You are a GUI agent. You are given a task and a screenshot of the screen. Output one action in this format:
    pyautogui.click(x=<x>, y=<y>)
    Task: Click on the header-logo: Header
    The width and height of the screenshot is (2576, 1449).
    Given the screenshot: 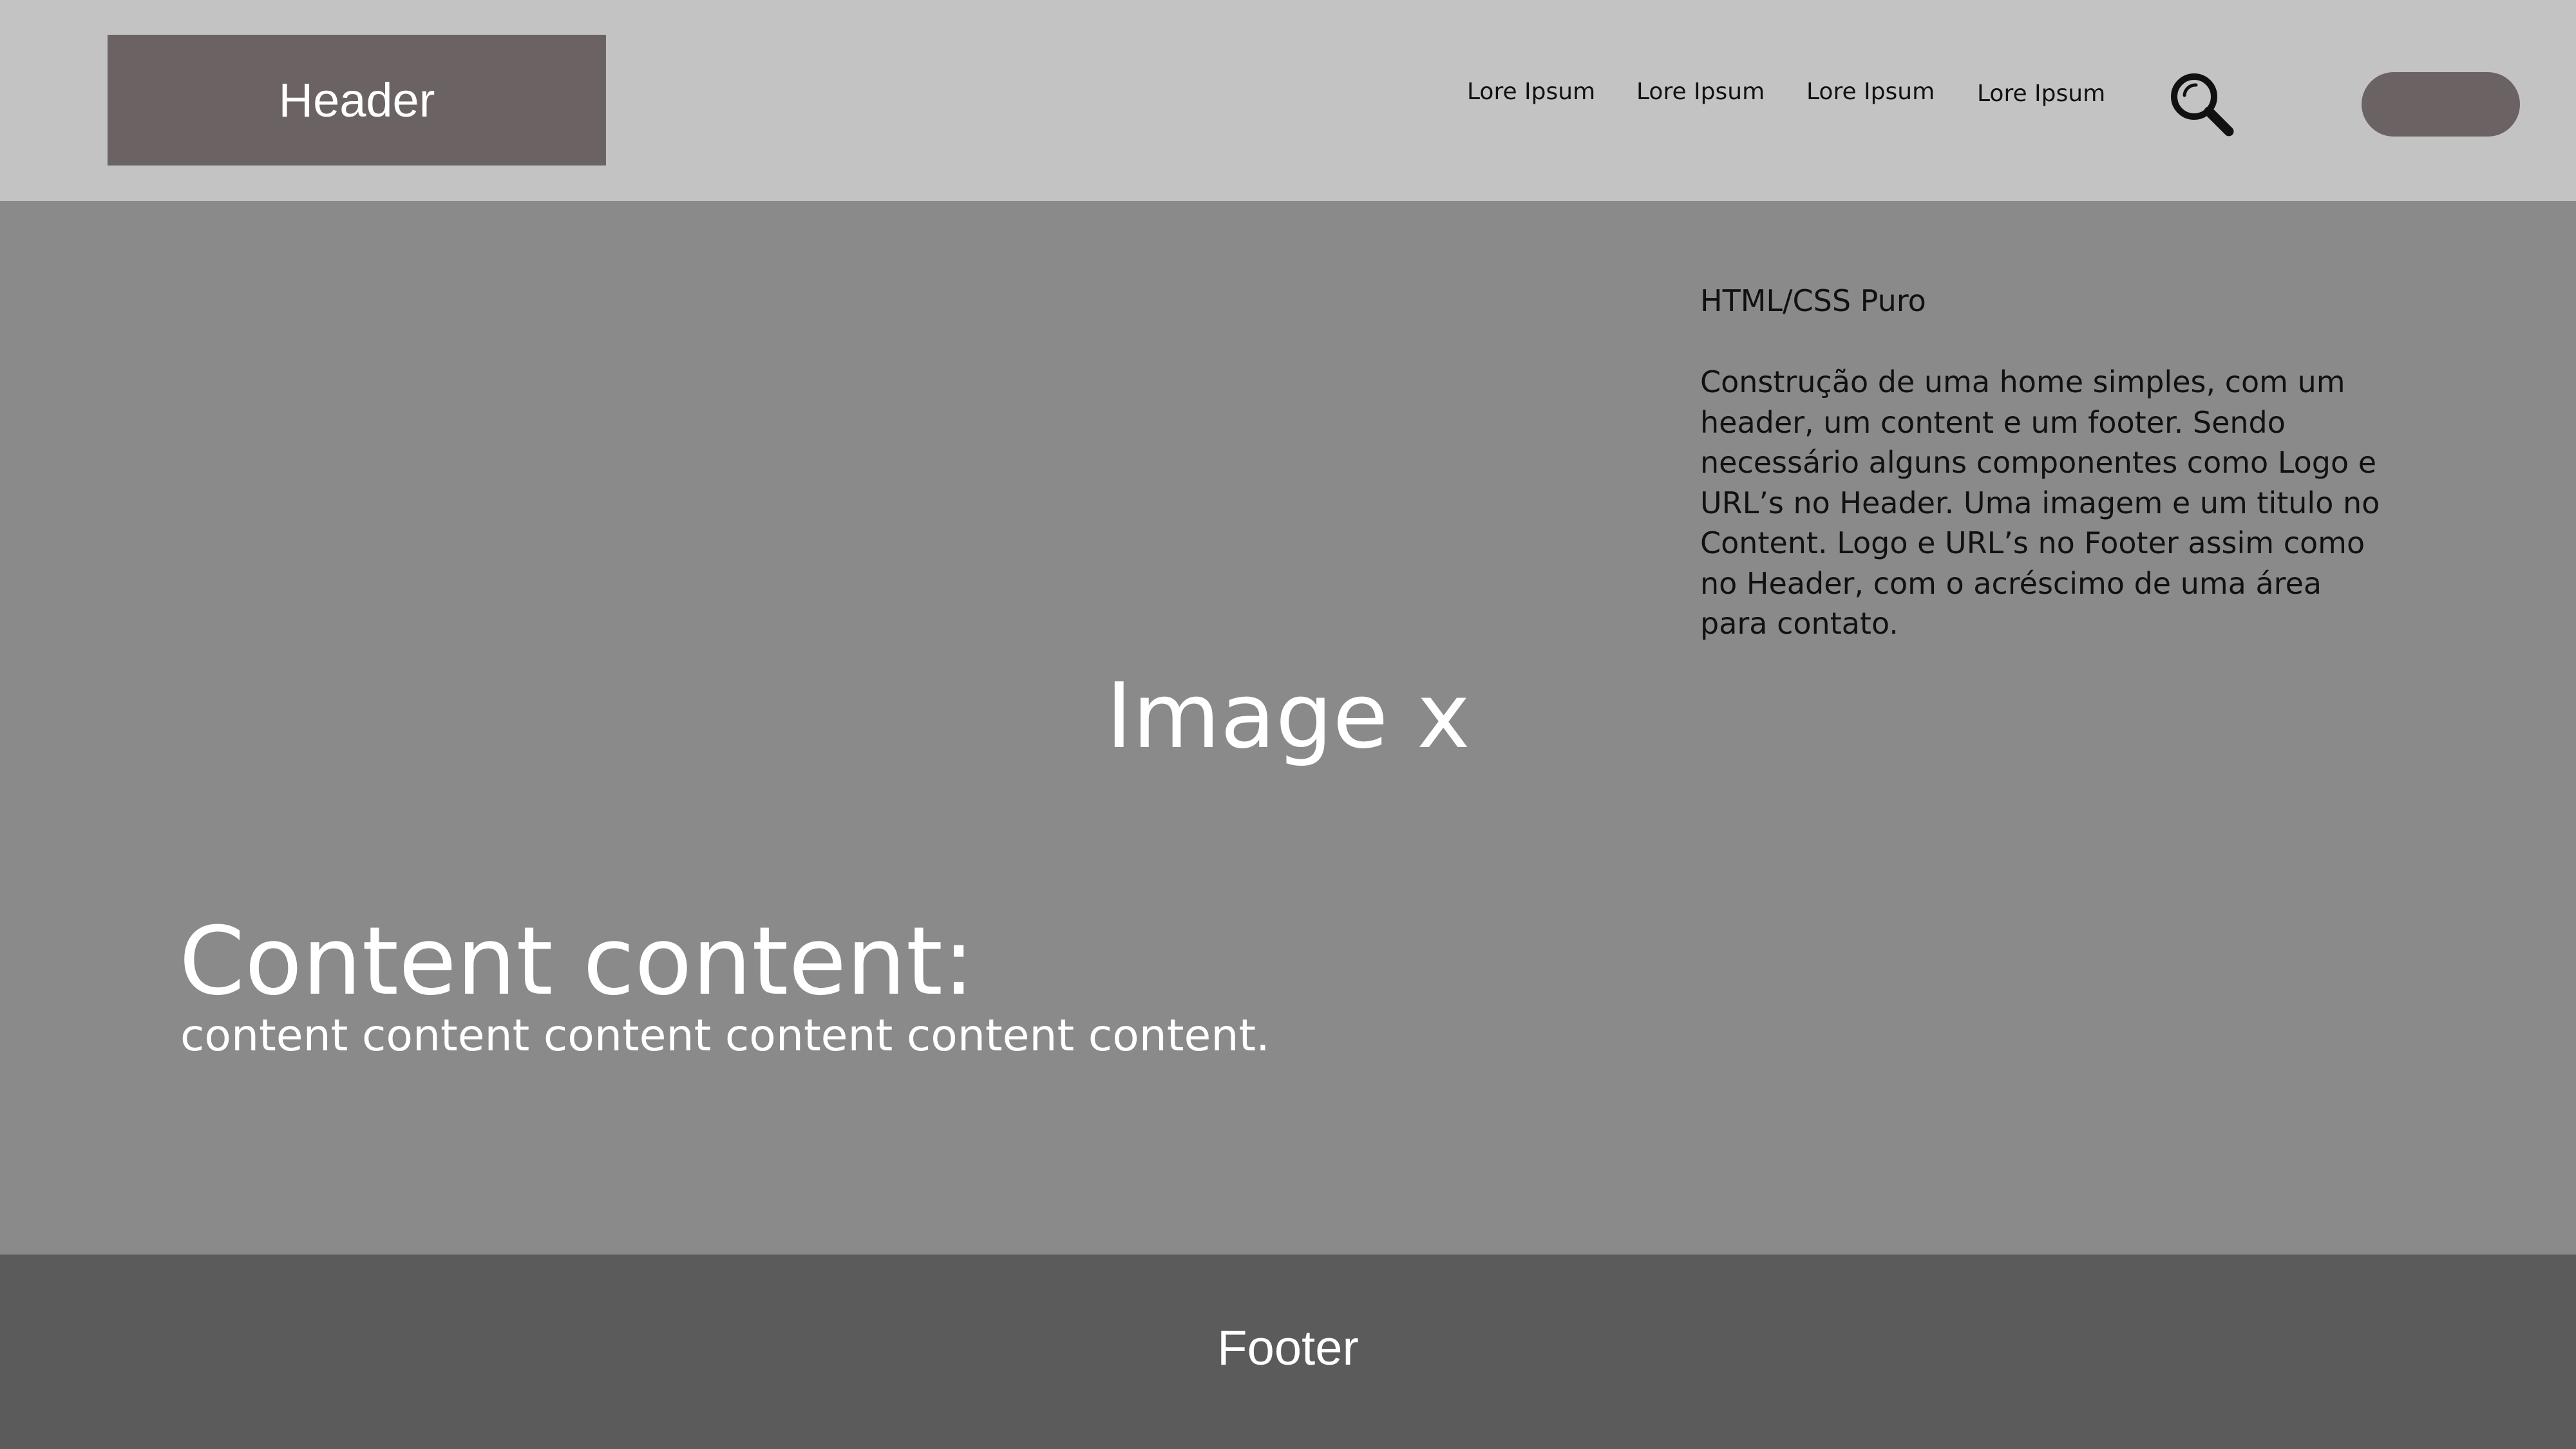 What is the action you would take?
    pyautogui.click(x=357, y=100)
    